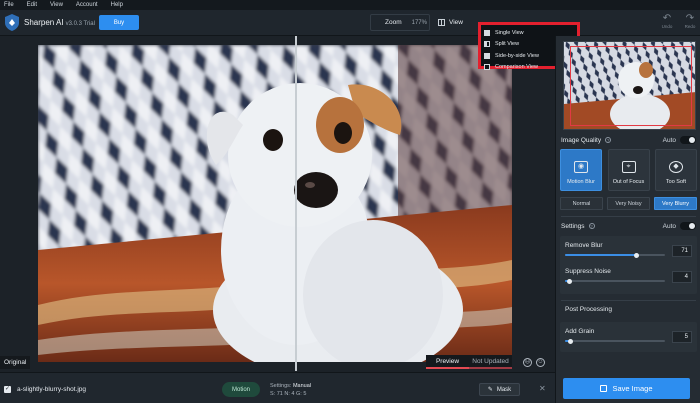  What do you see at coordinates (59, 22) in the screenshot?
I see `app-title: Sharpen AI v3.0.3 Trial` at bounding box center [59, 22].